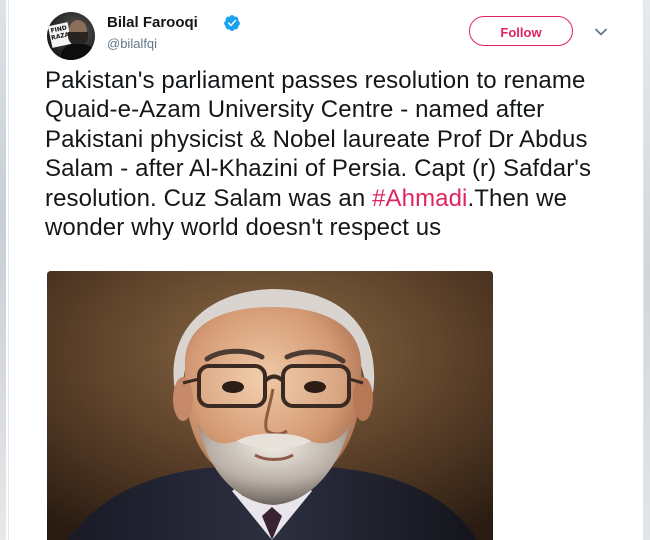  What do you see at coordinates (647, 270) in the screenshot?
I see `background-strip-right` at bounding box center [647, 270].